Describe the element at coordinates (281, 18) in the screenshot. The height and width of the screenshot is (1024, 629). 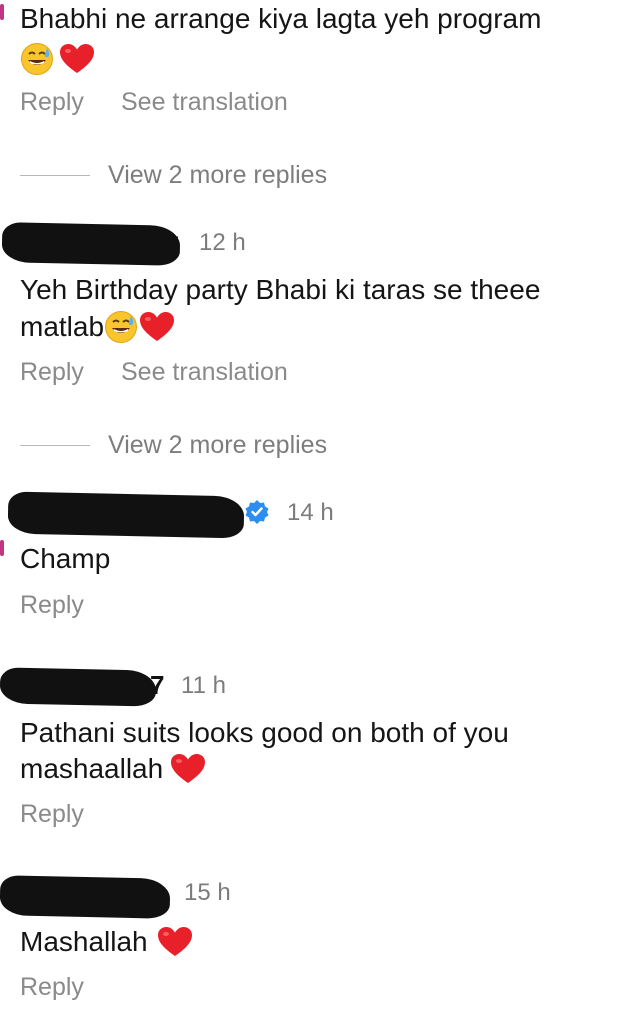
I see `comment-text: Bhabhi ne arrange kiya lagta yeh program` at that location.